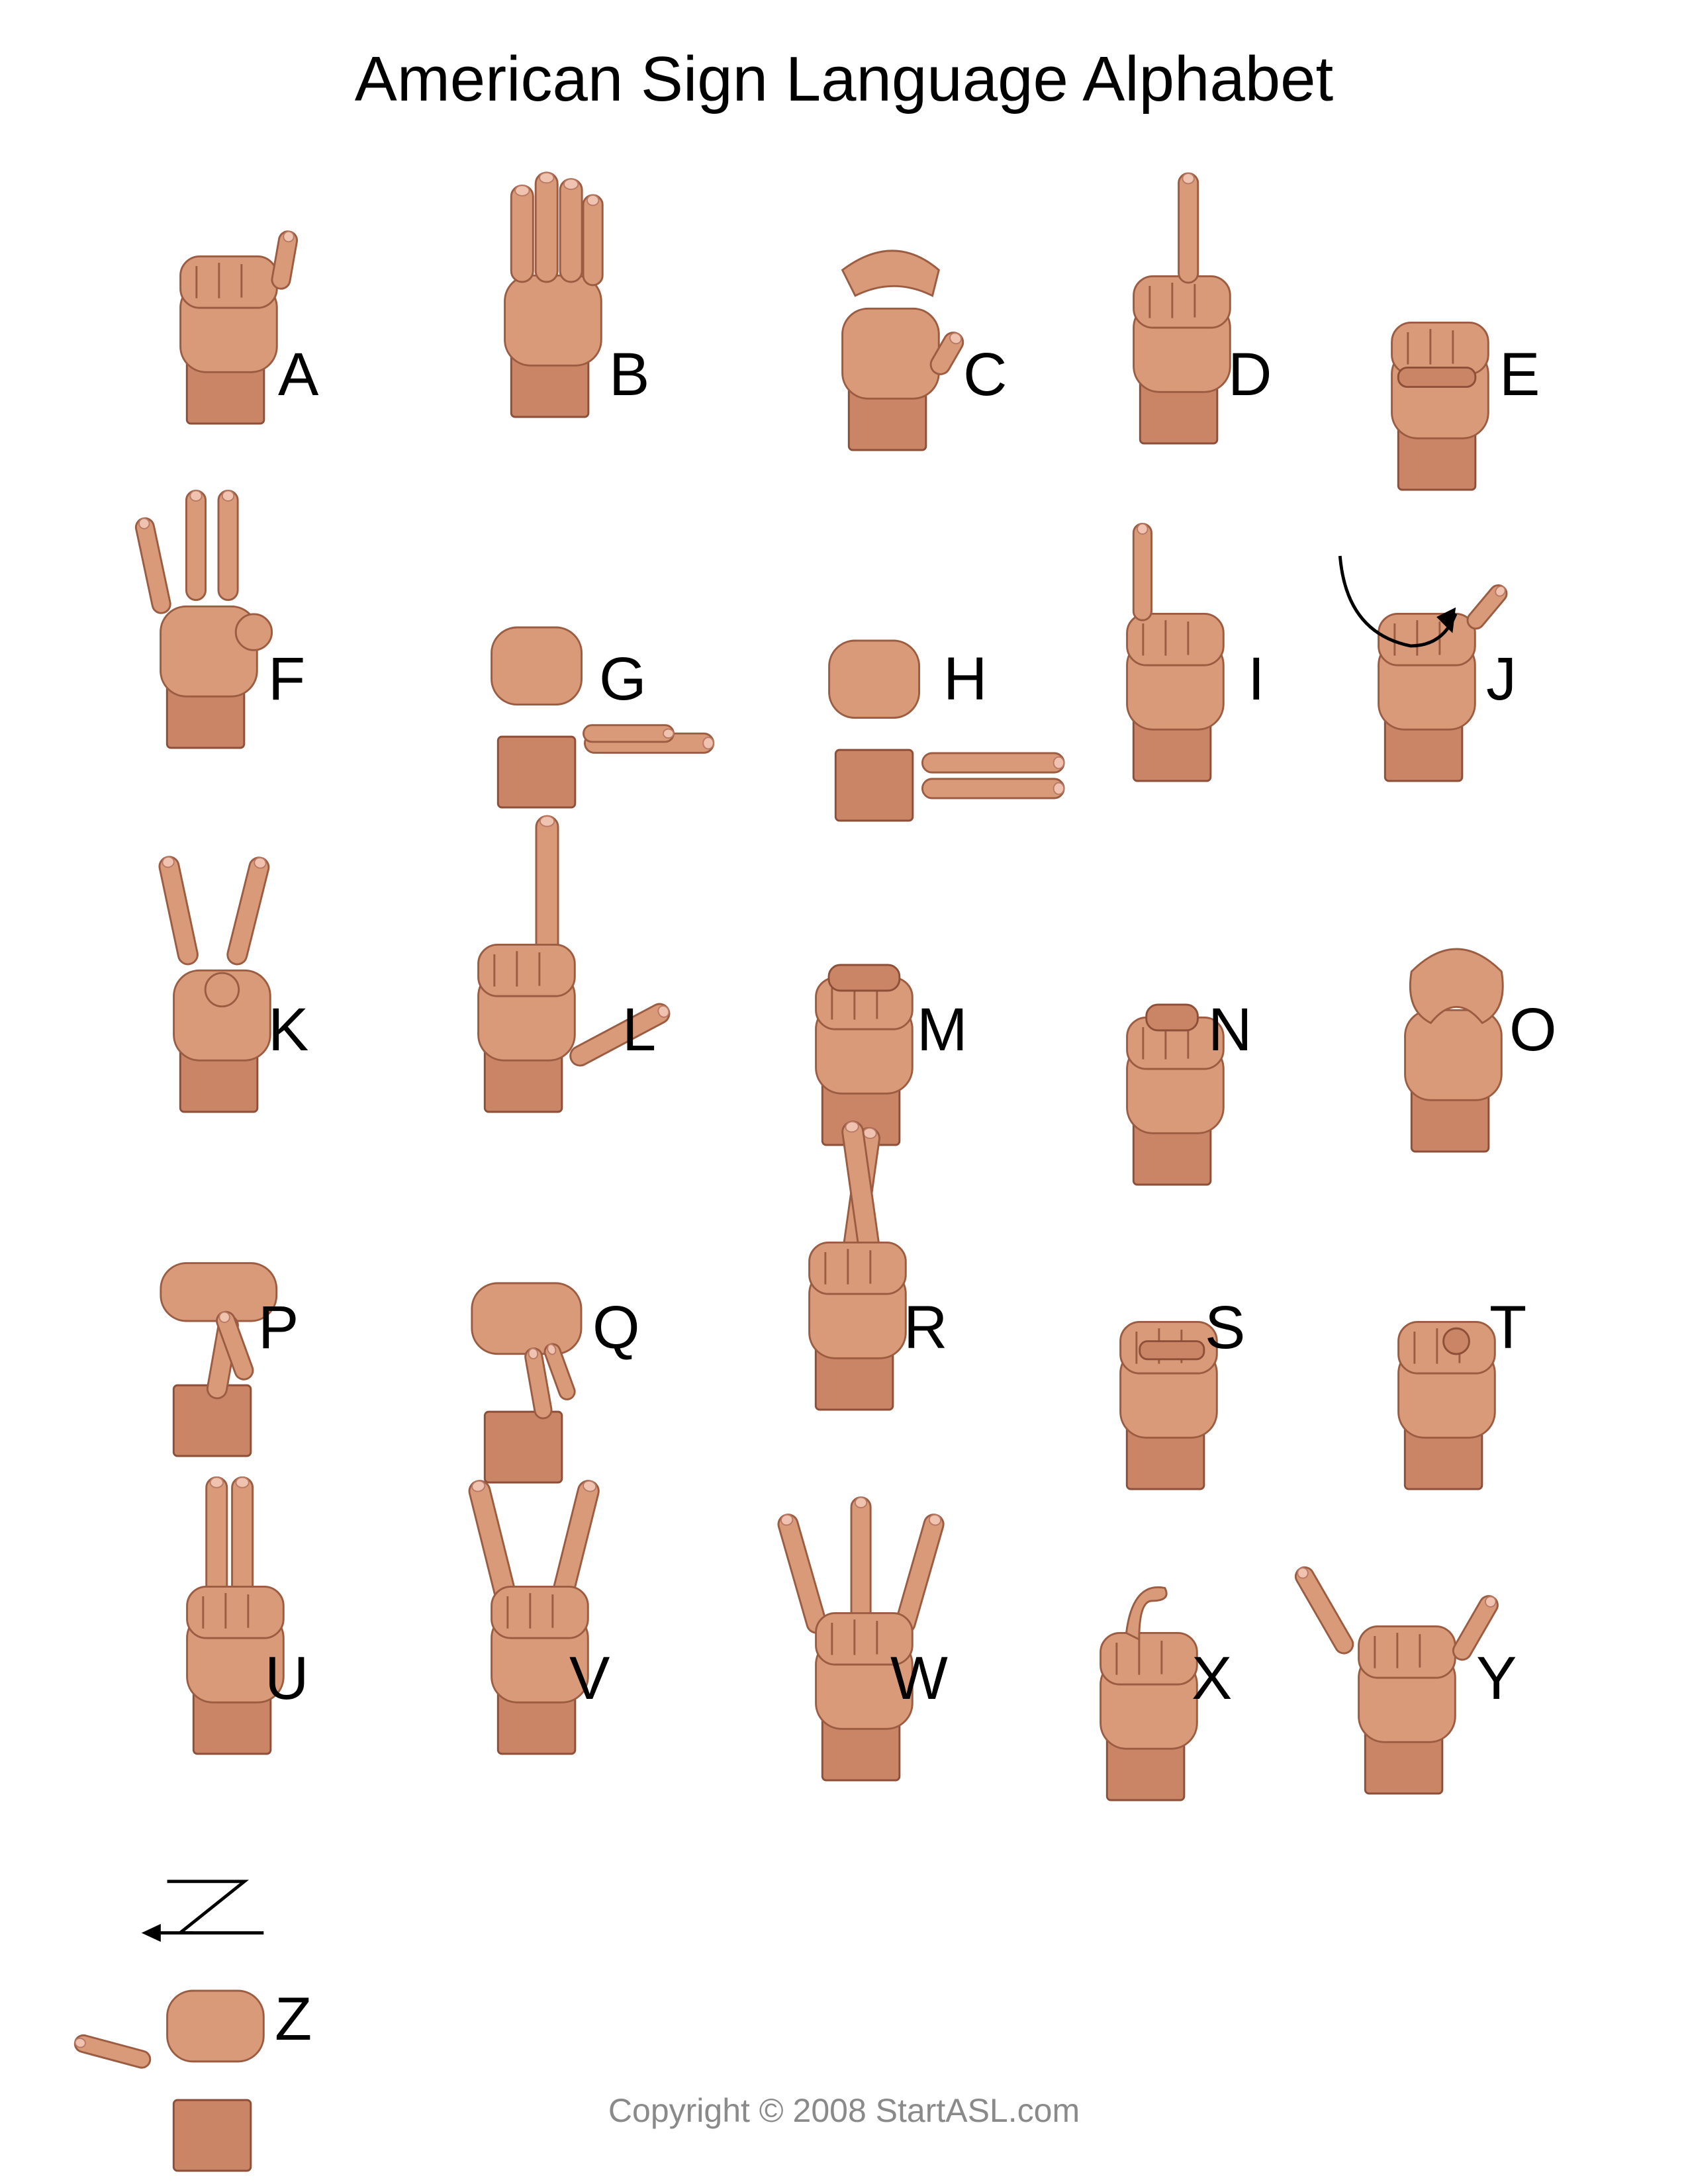 The width and height of the screenshot is (1688, 2184). I want to click on sign-item-c, so click(913, 338).